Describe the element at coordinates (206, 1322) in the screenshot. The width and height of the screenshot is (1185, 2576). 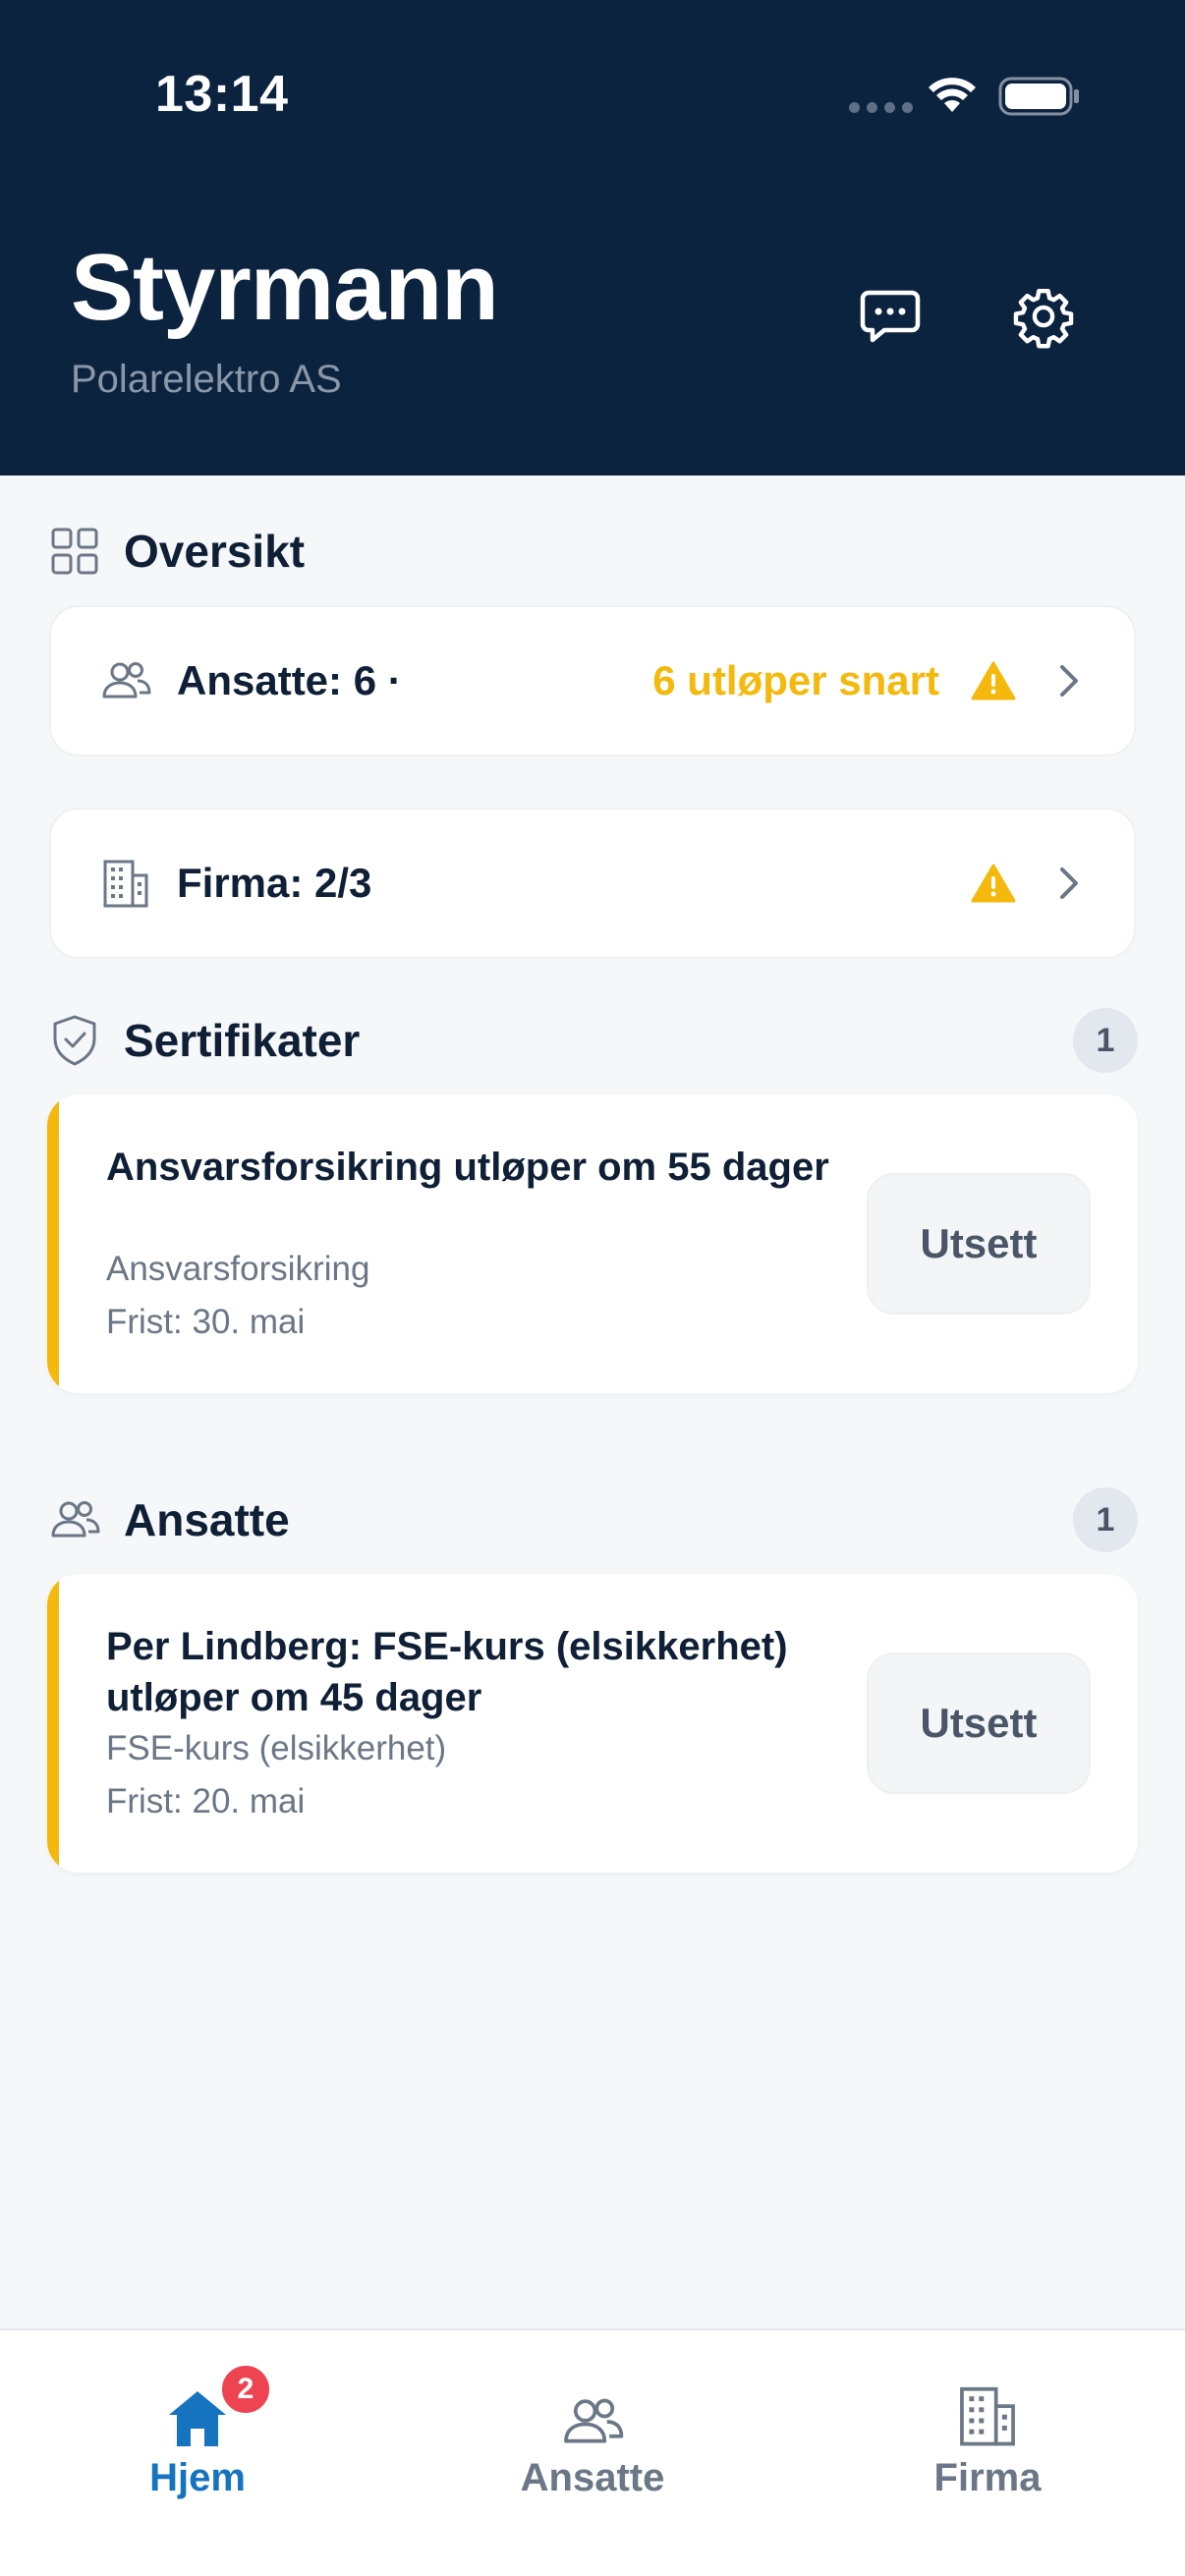
I see `task-deadline: Frist: 30. mai` at that location.